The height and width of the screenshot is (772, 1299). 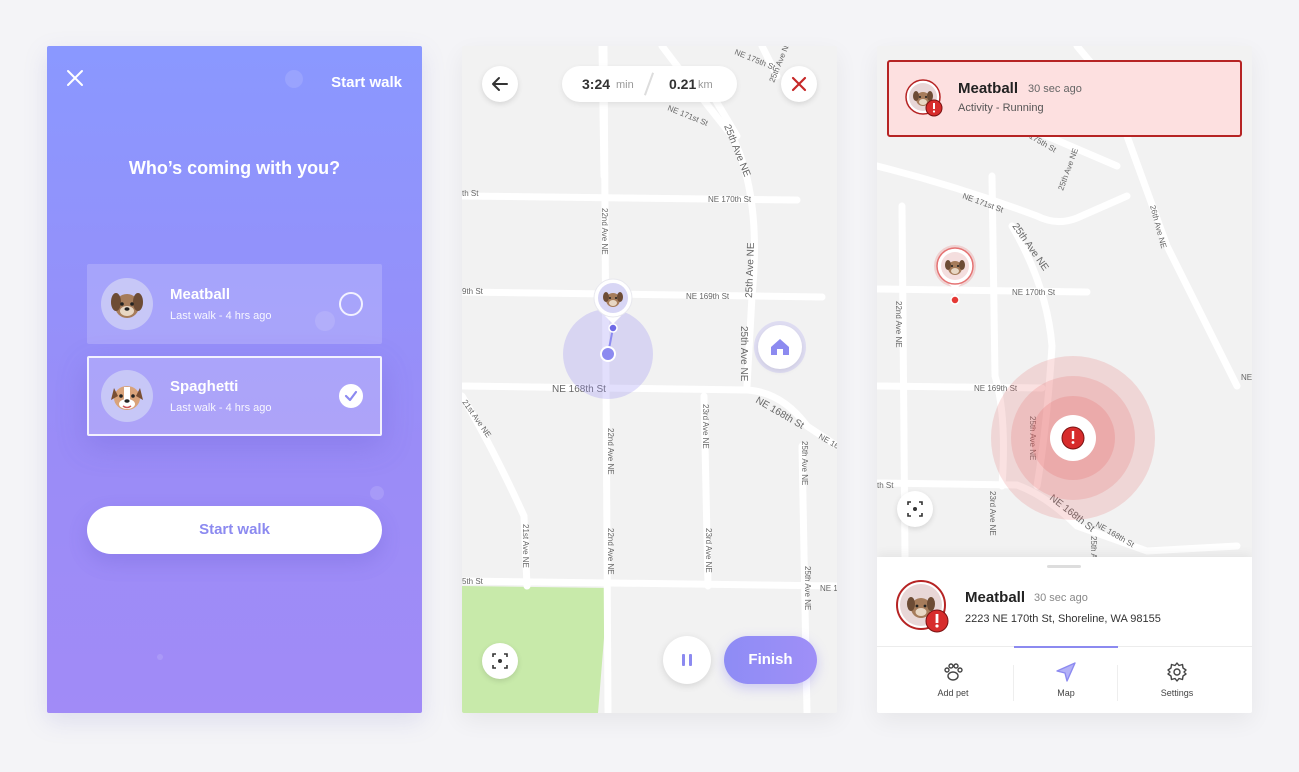 What do you see at coordinates (234, 396) in the screenshot?
I see `pet-card-spaghetti: Spaghetti Last walk - 4 hrs ago` at bounding box center [234, 396].